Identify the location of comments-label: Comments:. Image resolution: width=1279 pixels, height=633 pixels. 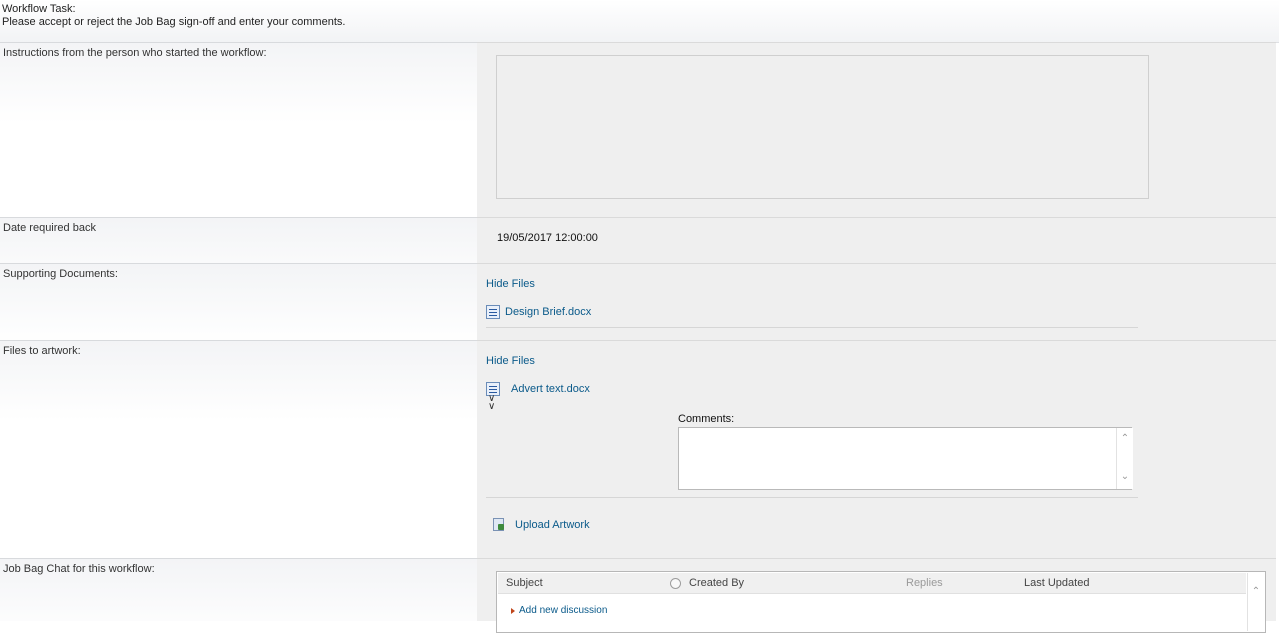
(706, 419).